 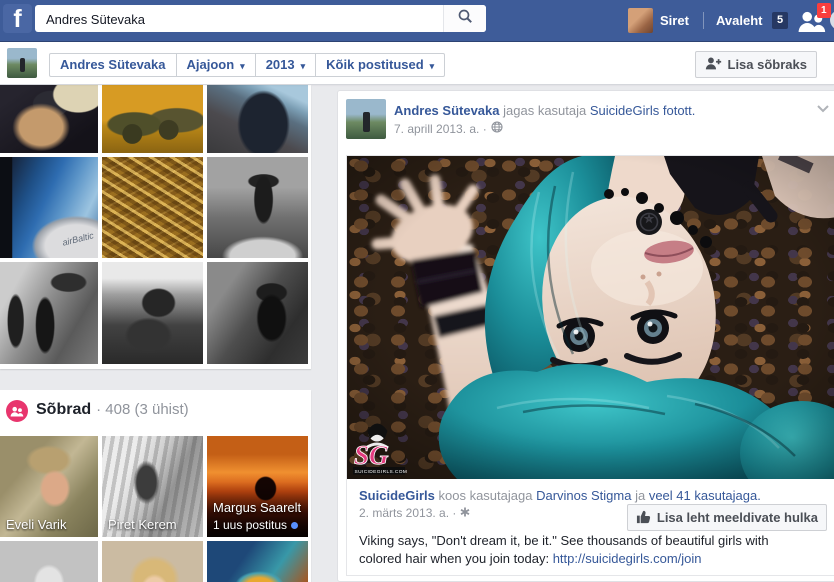 I want to click on friend-name: Eveli Varik, so click(x=36, y=524).